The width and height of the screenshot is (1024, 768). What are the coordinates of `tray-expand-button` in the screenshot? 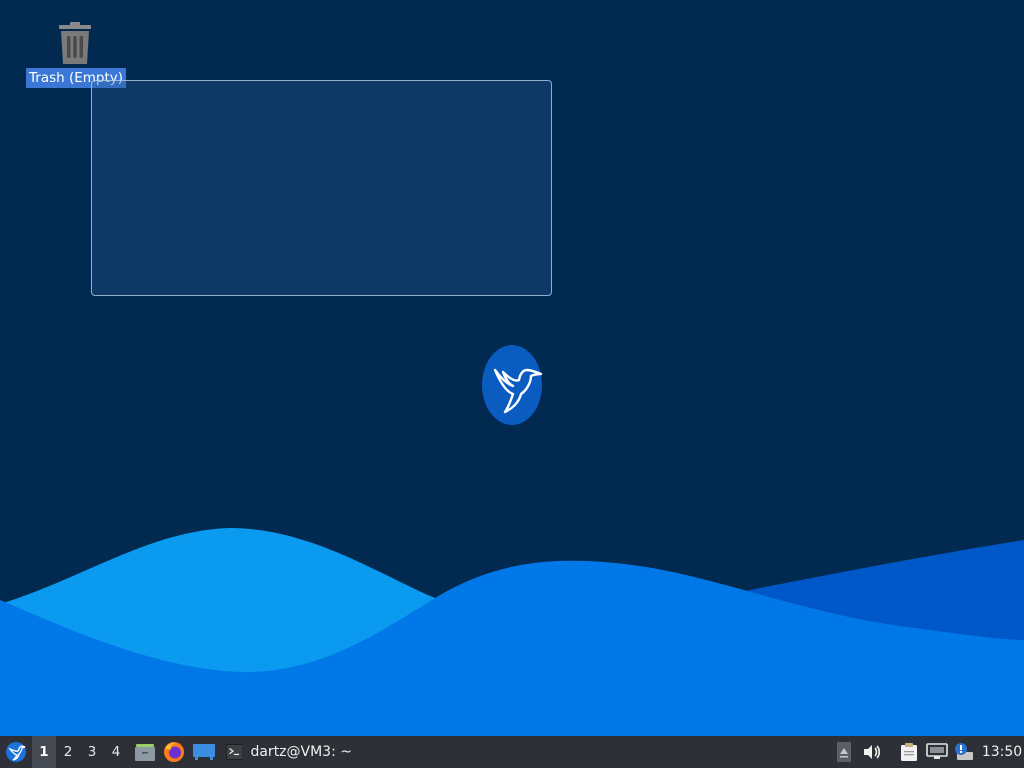 It's located at (844, 752).